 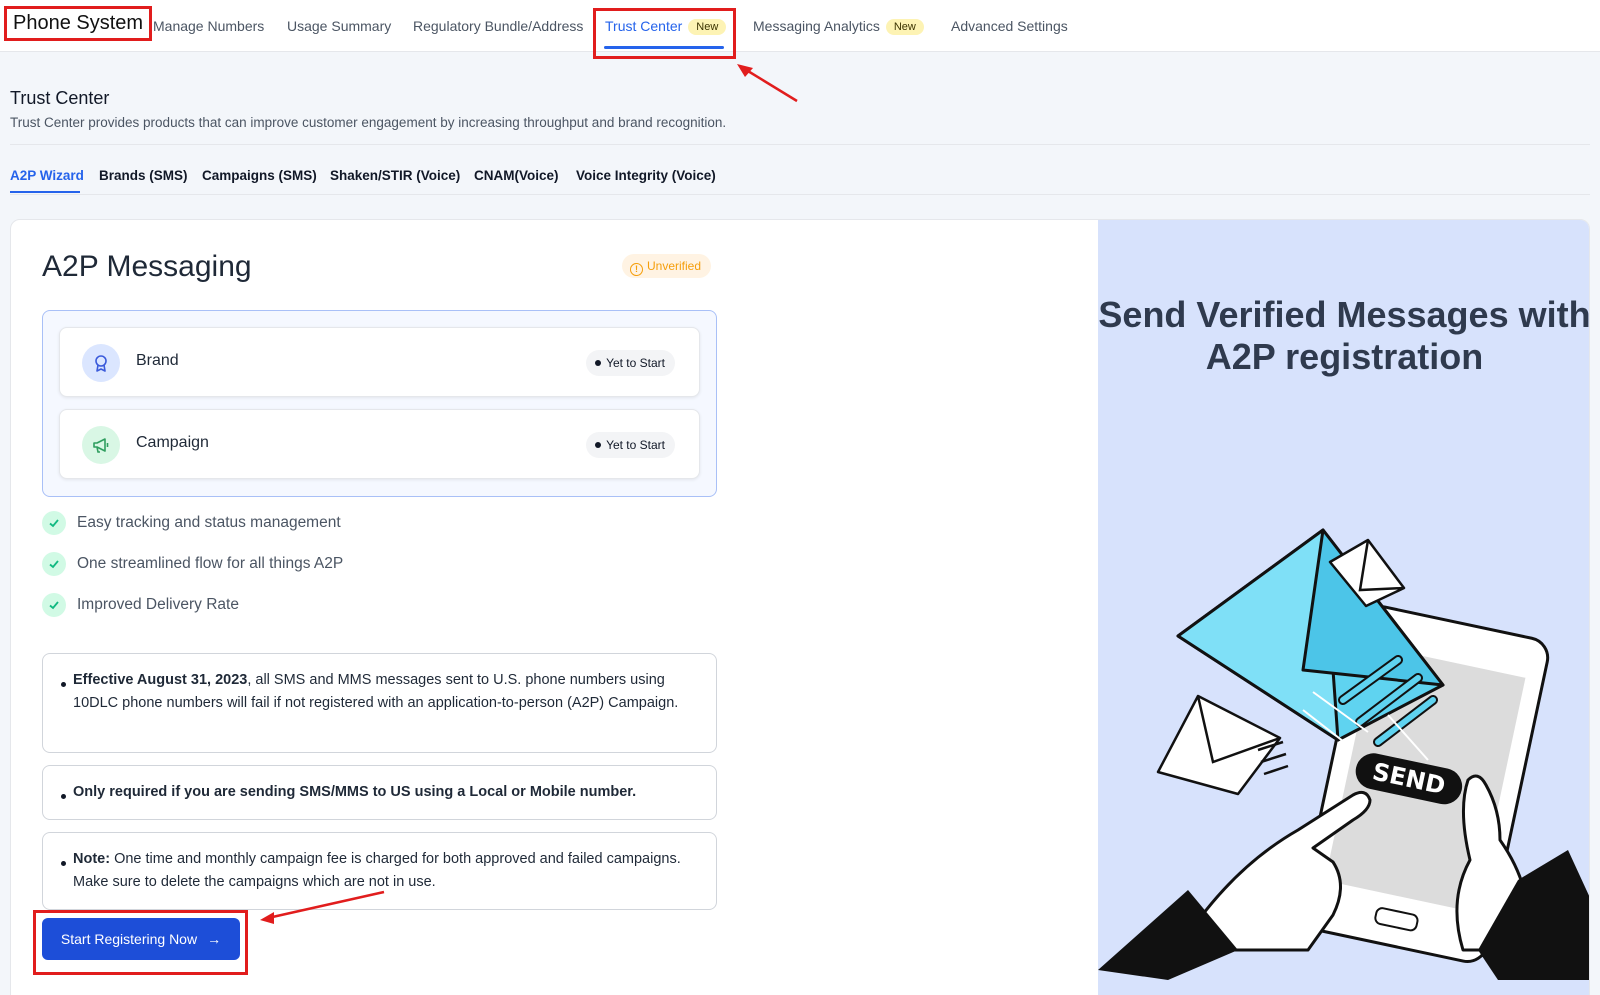 What do you see at coordinates (78, 23) in the screenshot?
I see `app-title: Phone System` at bounding box center [78, 23].